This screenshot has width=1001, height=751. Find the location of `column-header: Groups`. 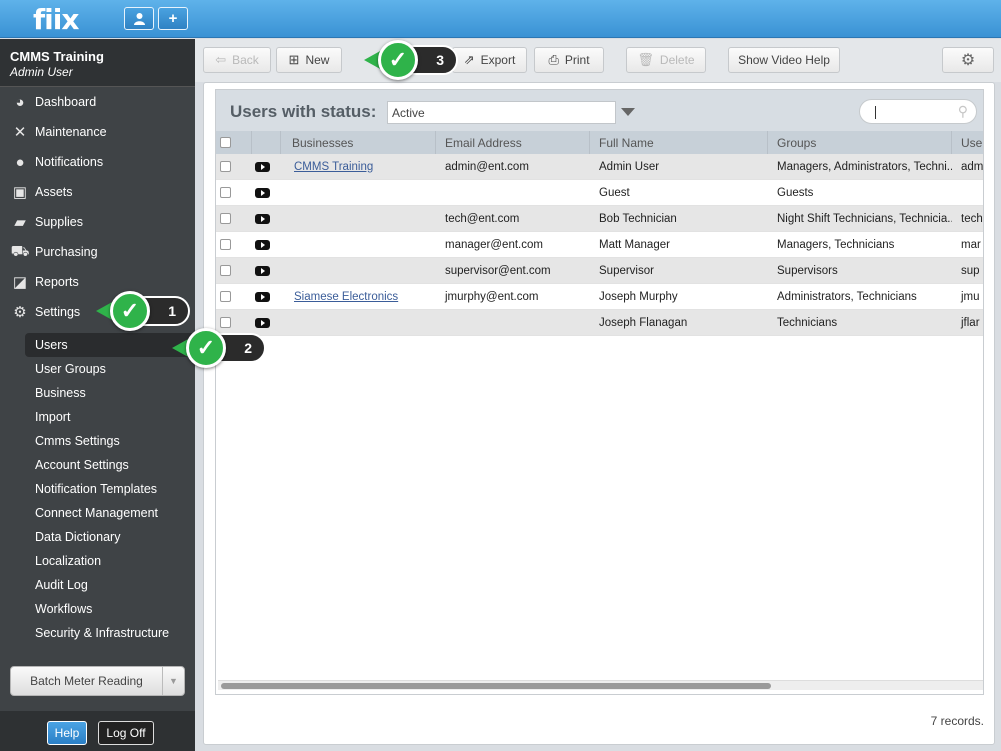

column-header: Groups is located at coordinates (860, 142).